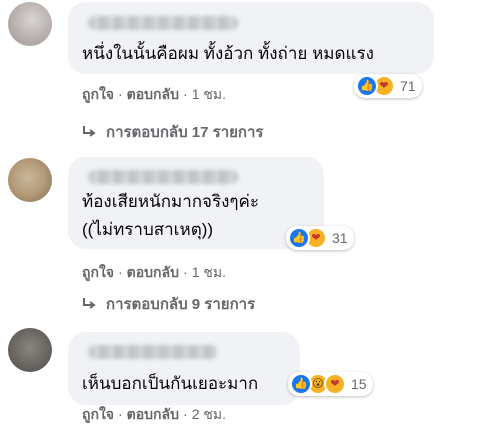 The width and height of the screenshot is (500, 425). What do you see at coordinates (148, 229) in the screenshot?
I see `comment-text-line: ((ไม่ทราบสาเหตุ))` at bounding box center [148, 229].